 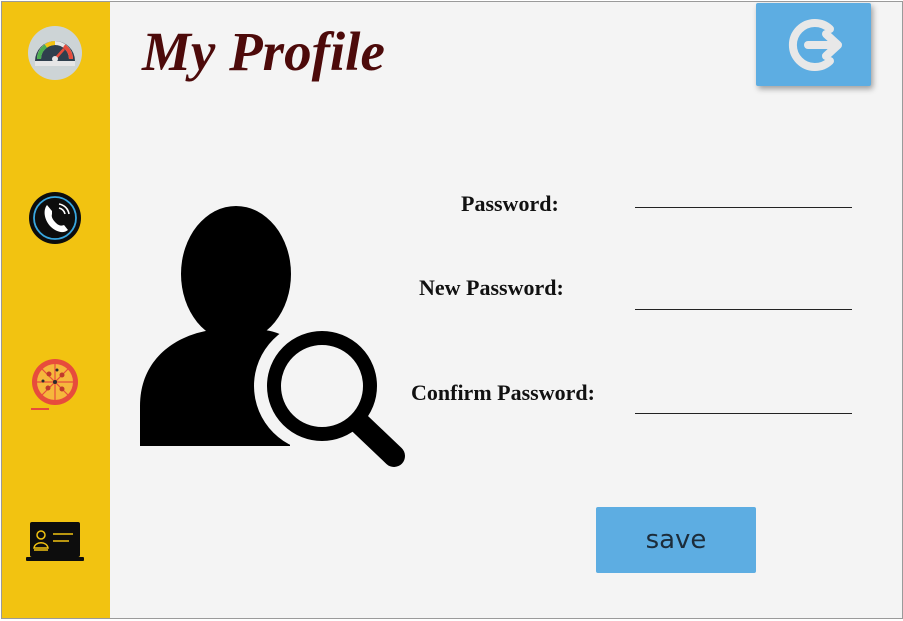 What do you see at coordinates (272, 336) in the screenshot?
I see `user-search-icon` at bounding box center [272, 336].